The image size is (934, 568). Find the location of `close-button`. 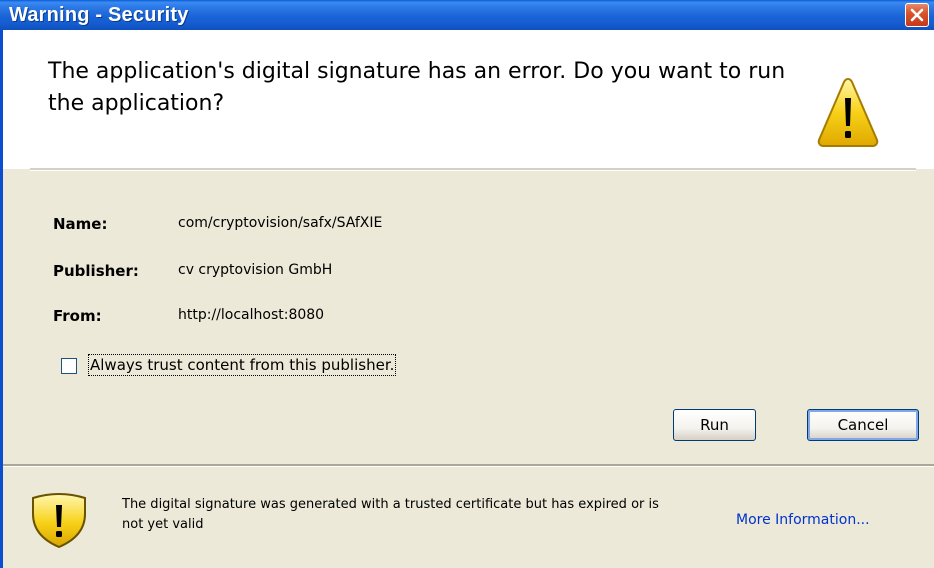

close-button is located at coordinates (917, 15).